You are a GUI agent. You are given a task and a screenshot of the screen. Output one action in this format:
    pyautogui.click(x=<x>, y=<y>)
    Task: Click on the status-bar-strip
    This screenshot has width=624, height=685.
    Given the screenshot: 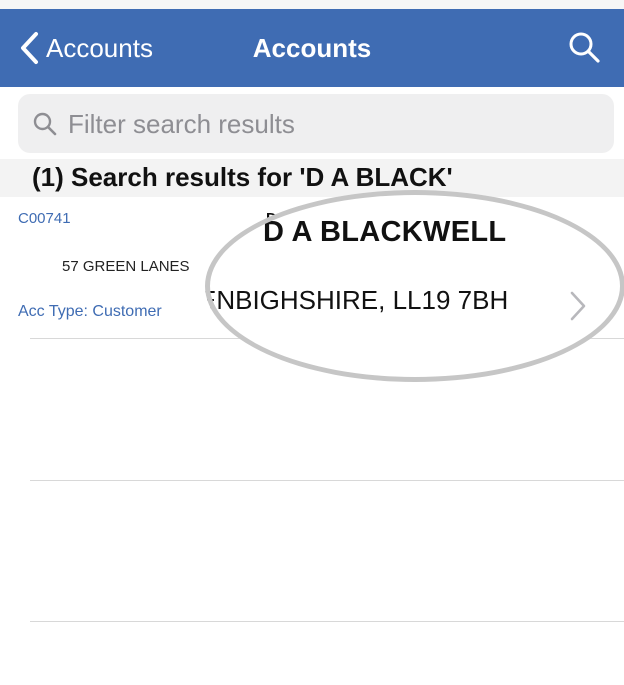 What is the action you would take?
    pyautogui.click(x=312, y=4)
    